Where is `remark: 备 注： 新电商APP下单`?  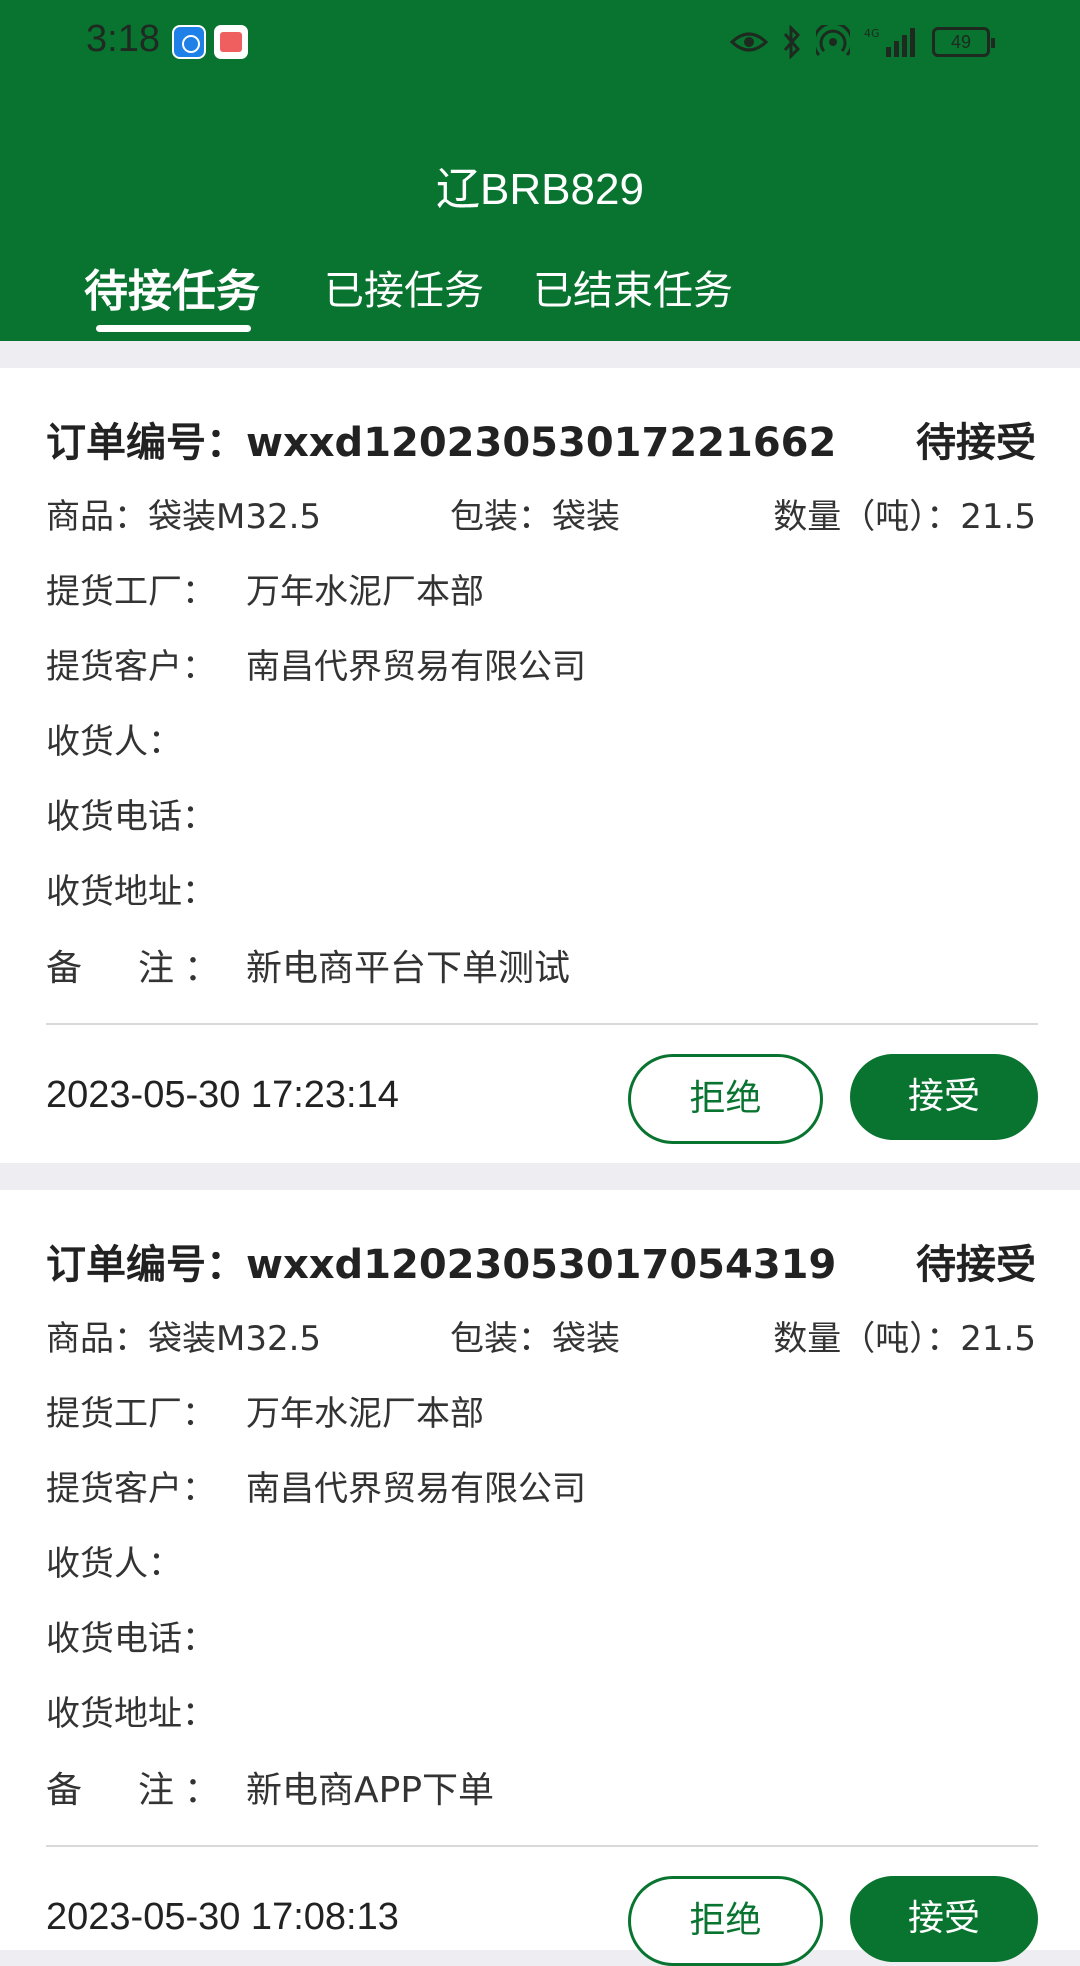 remark: 备 注： 新电商APP下单 is located at coordinates (270, 1787).